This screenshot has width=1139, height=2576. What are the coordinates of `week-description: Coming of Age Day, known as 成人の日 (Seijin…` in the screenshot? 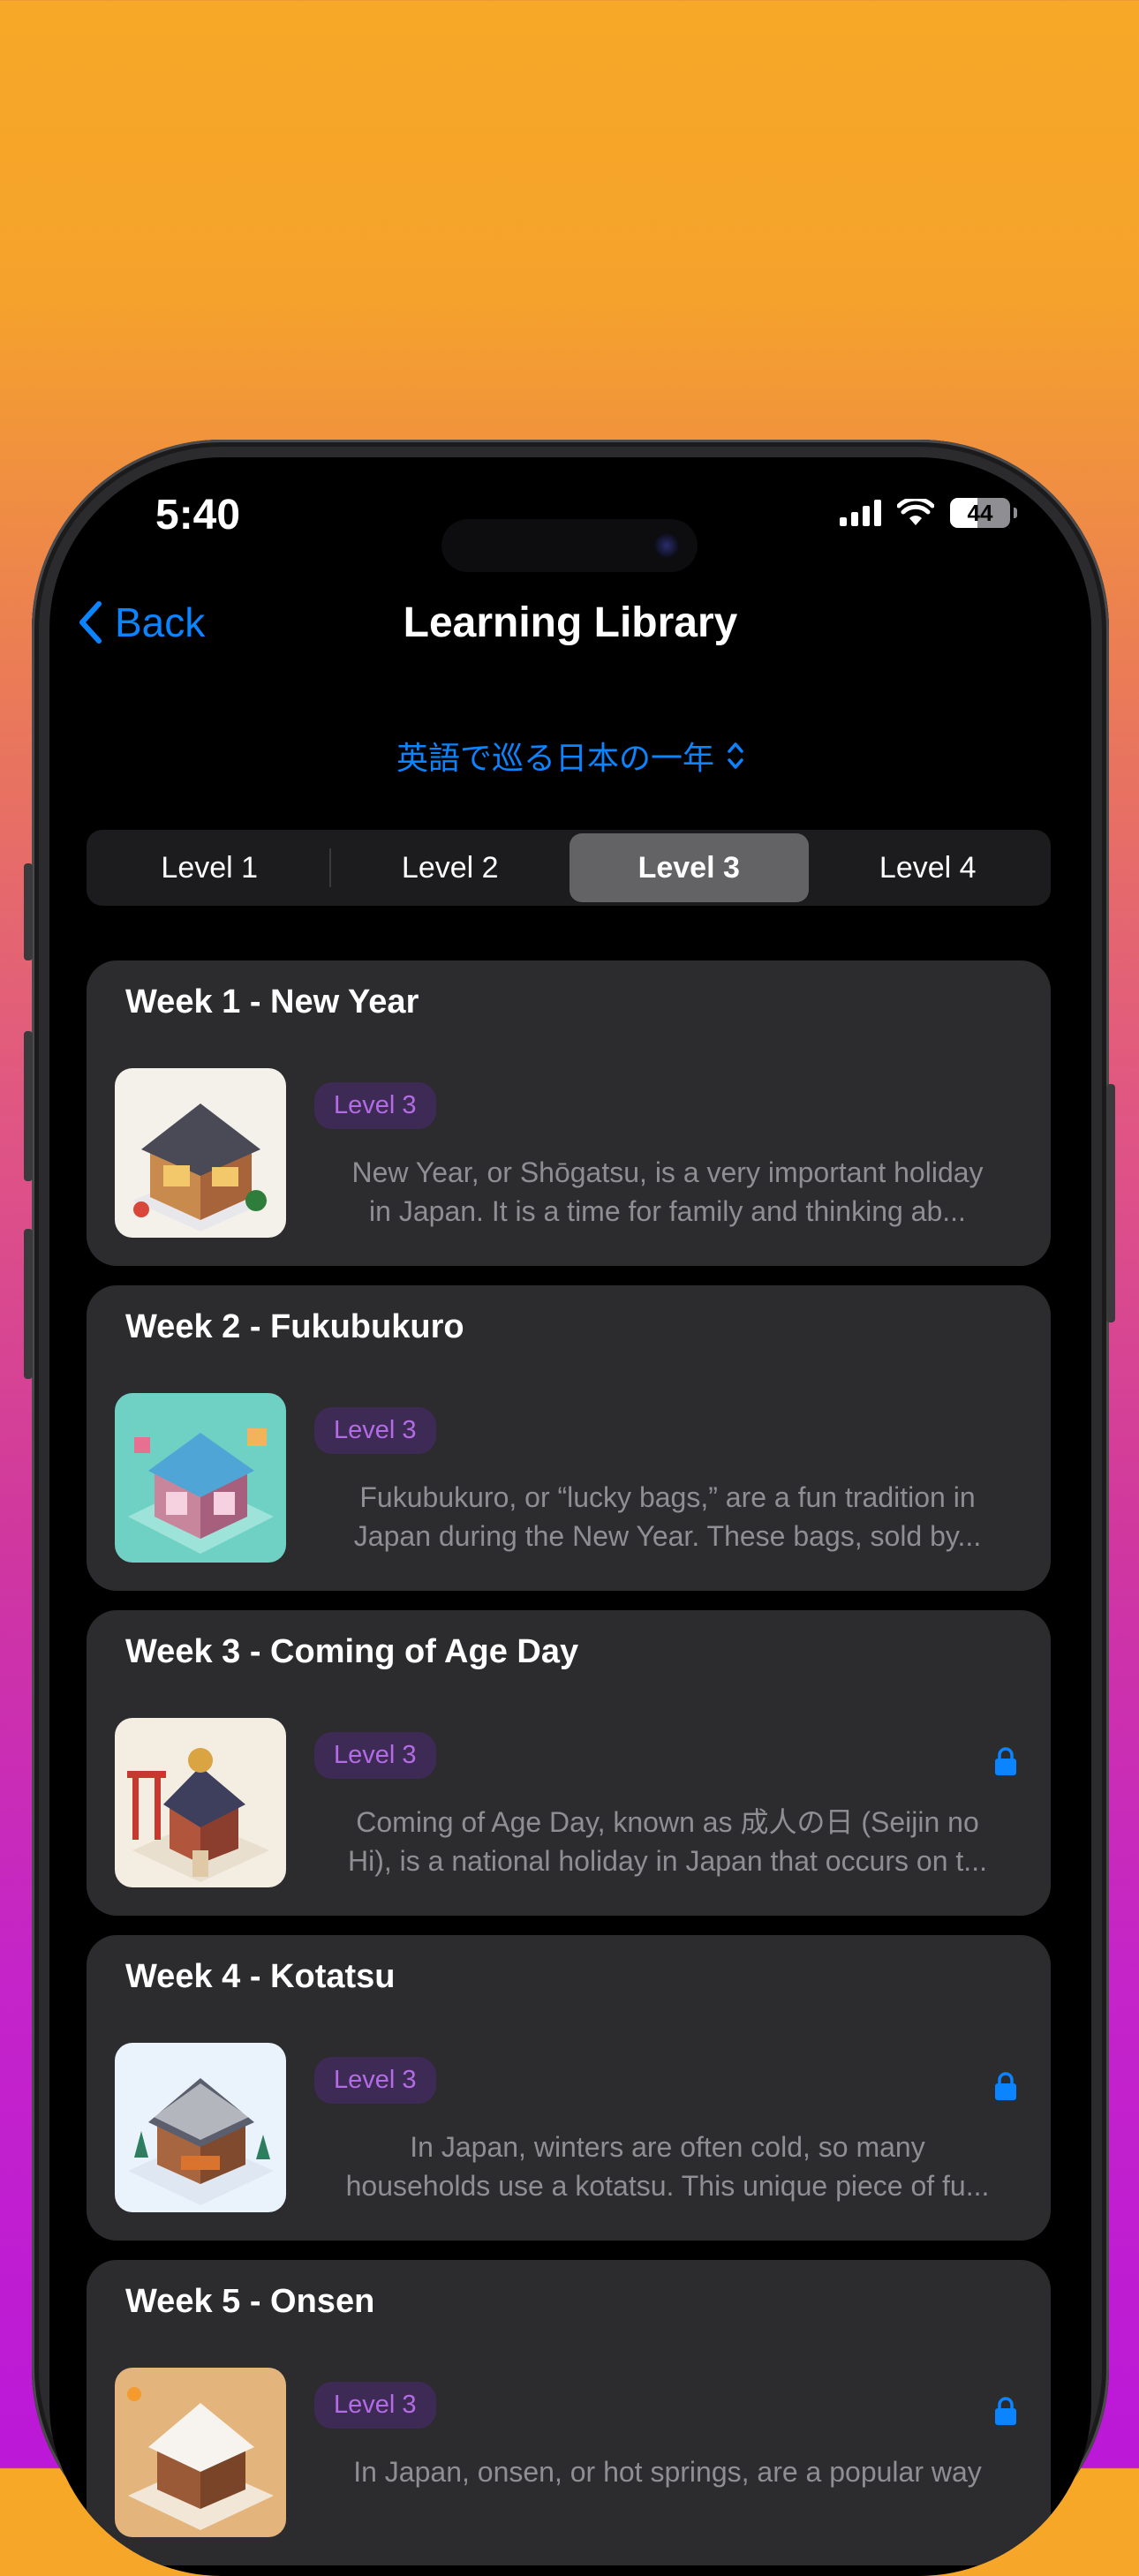 It's located at (668, 1842).